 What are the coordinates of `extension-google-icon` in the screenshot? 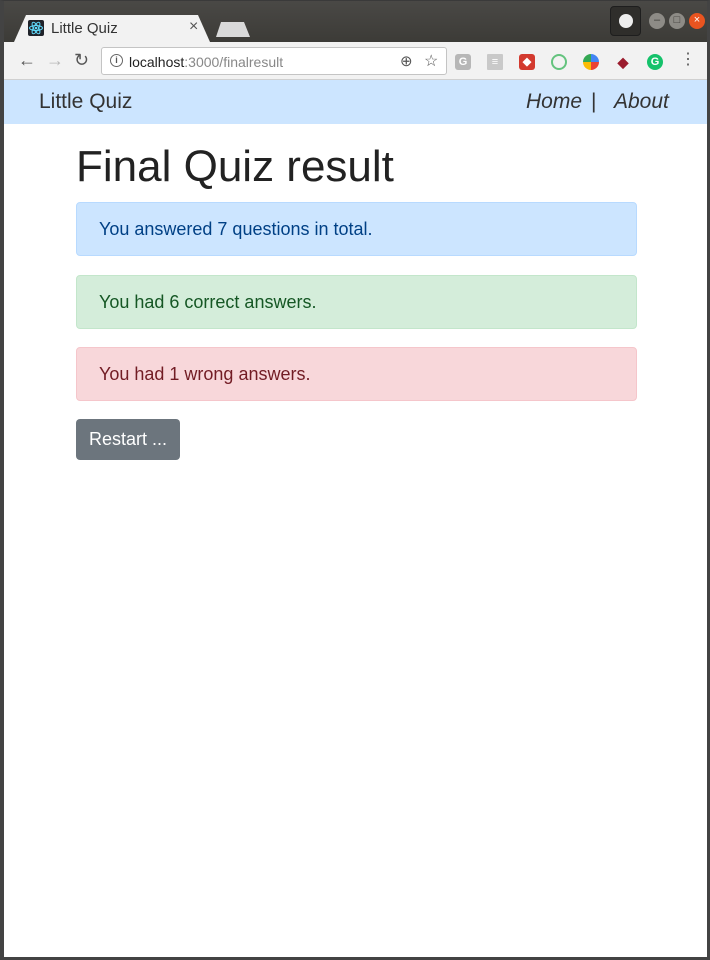 It's located at (591, 62).